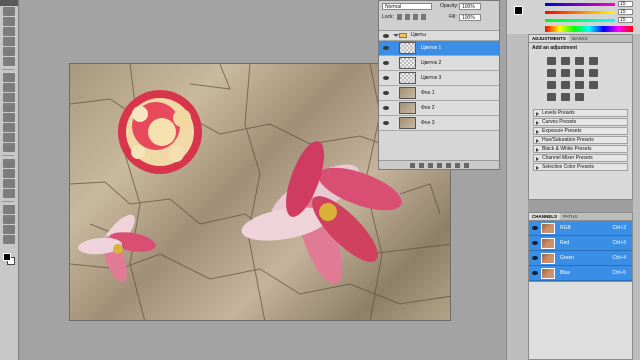  Describe the element at coordinates (407, 6) in the screenshot. I see `blend-mode-select: Normal` at that location.